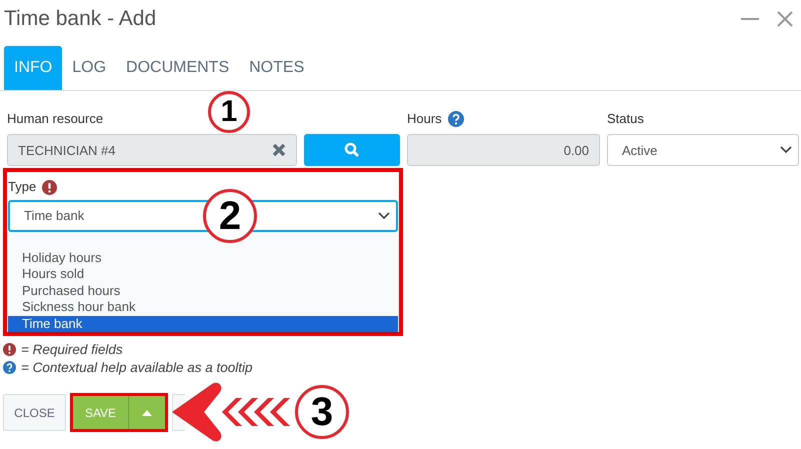 Image resolution: width=801 pixels, height=449 pixels. I want to click on close-icon, so click(785, 19).